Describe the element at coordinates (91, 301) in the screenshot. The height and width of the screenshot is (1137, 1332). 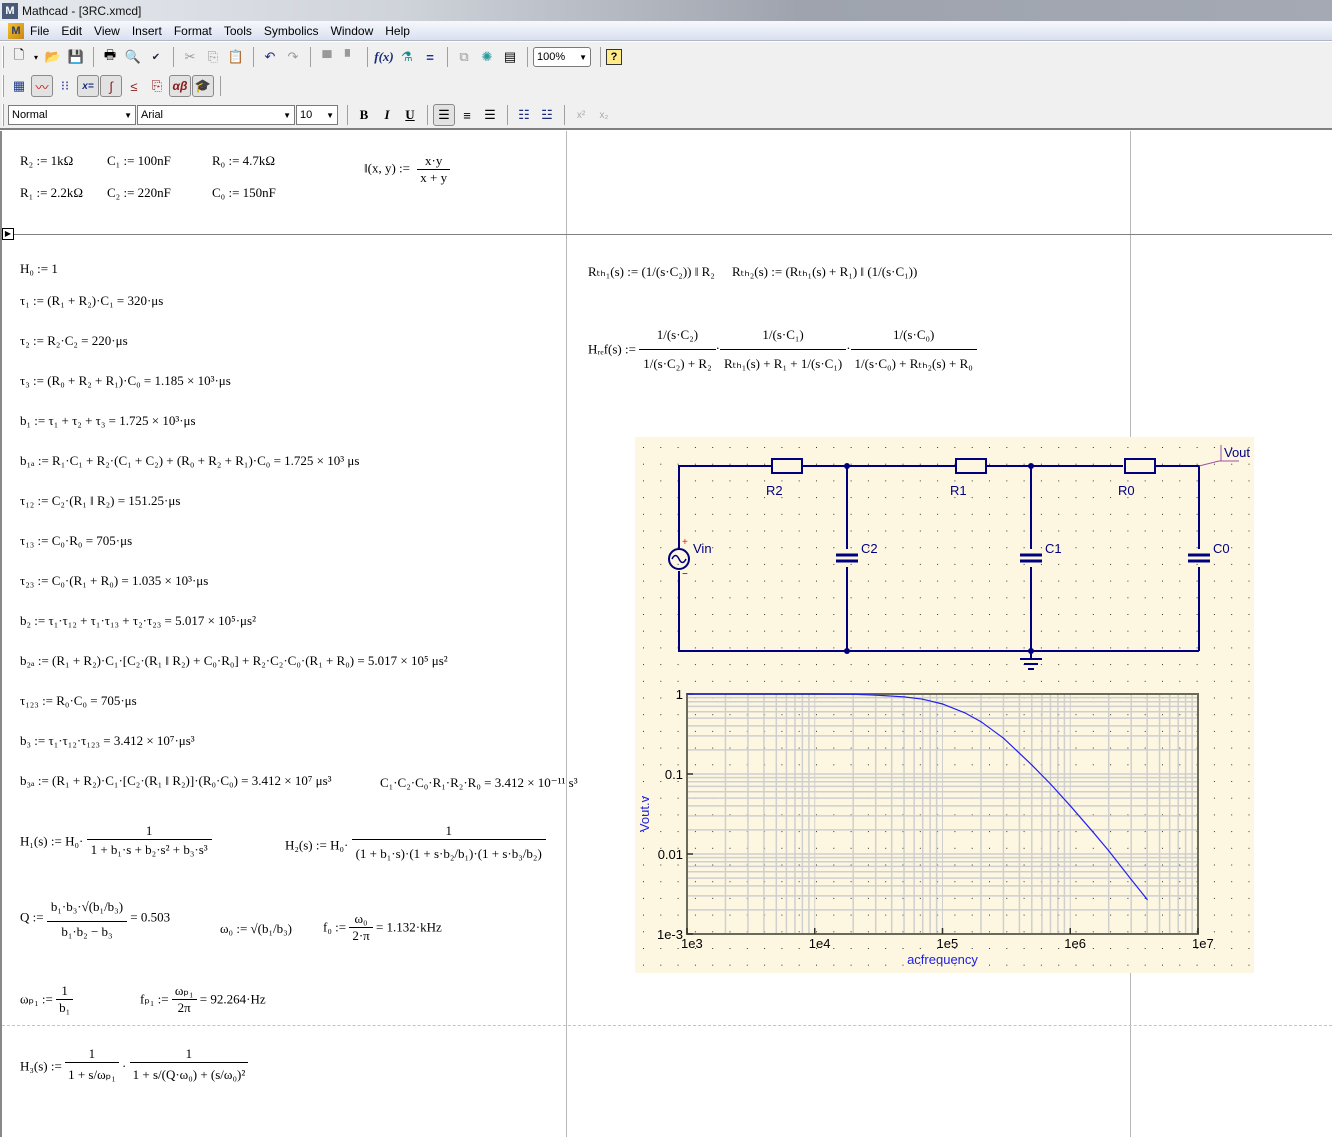
I see `equation-1: τ₁ := (R₁ + R₂)·C₁ = 320·μs` at that location.